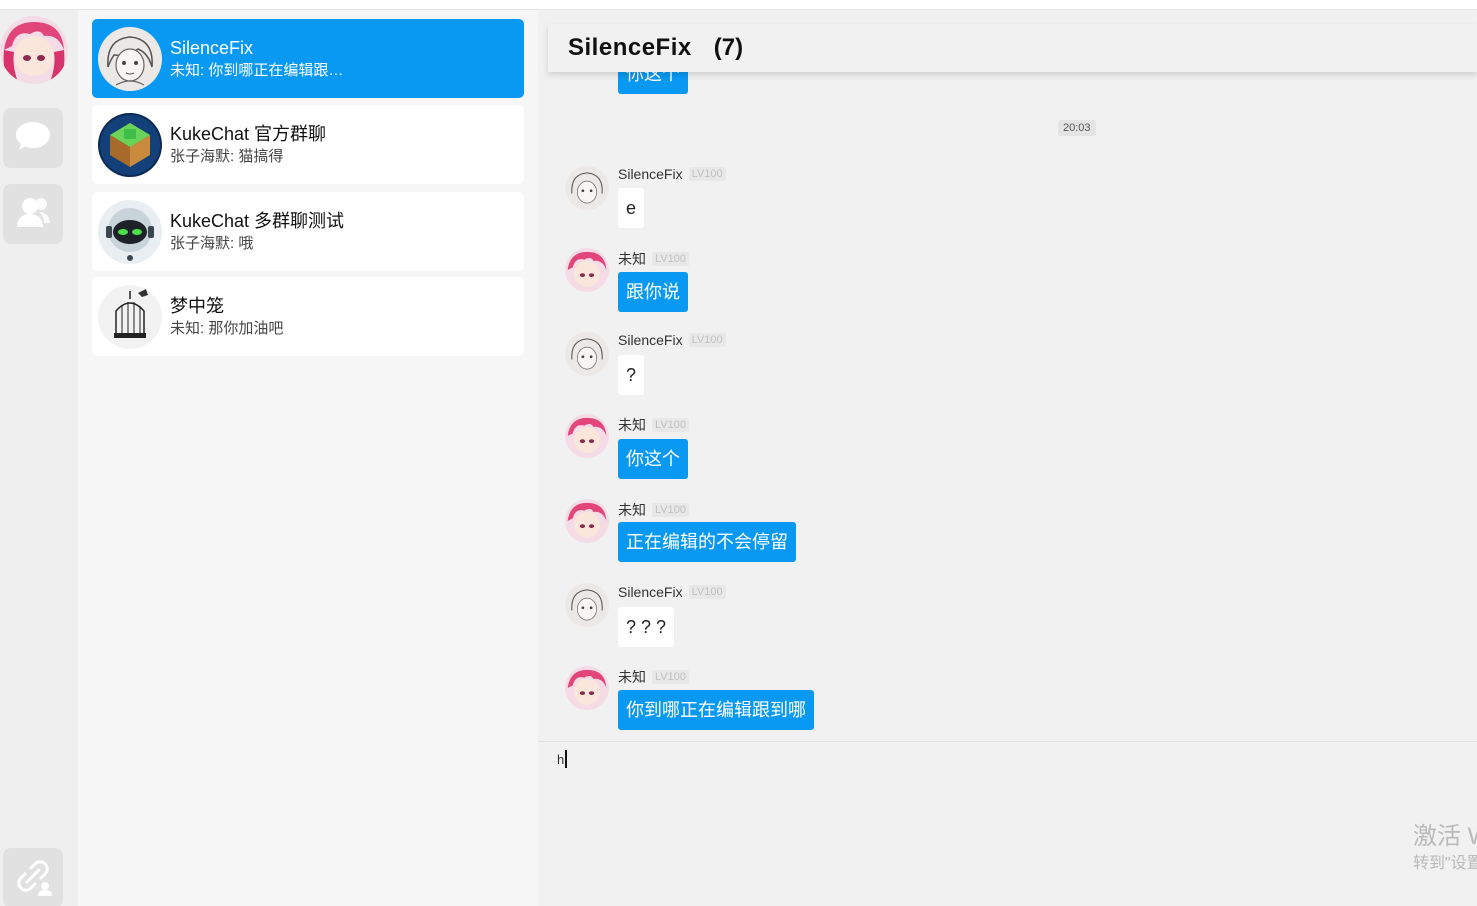 Image resolution: width=1477 pixels, height=906 pixels. Describe the element at coordinates (738, 5) in the screenshot. I see `window-top-strip` at that location.